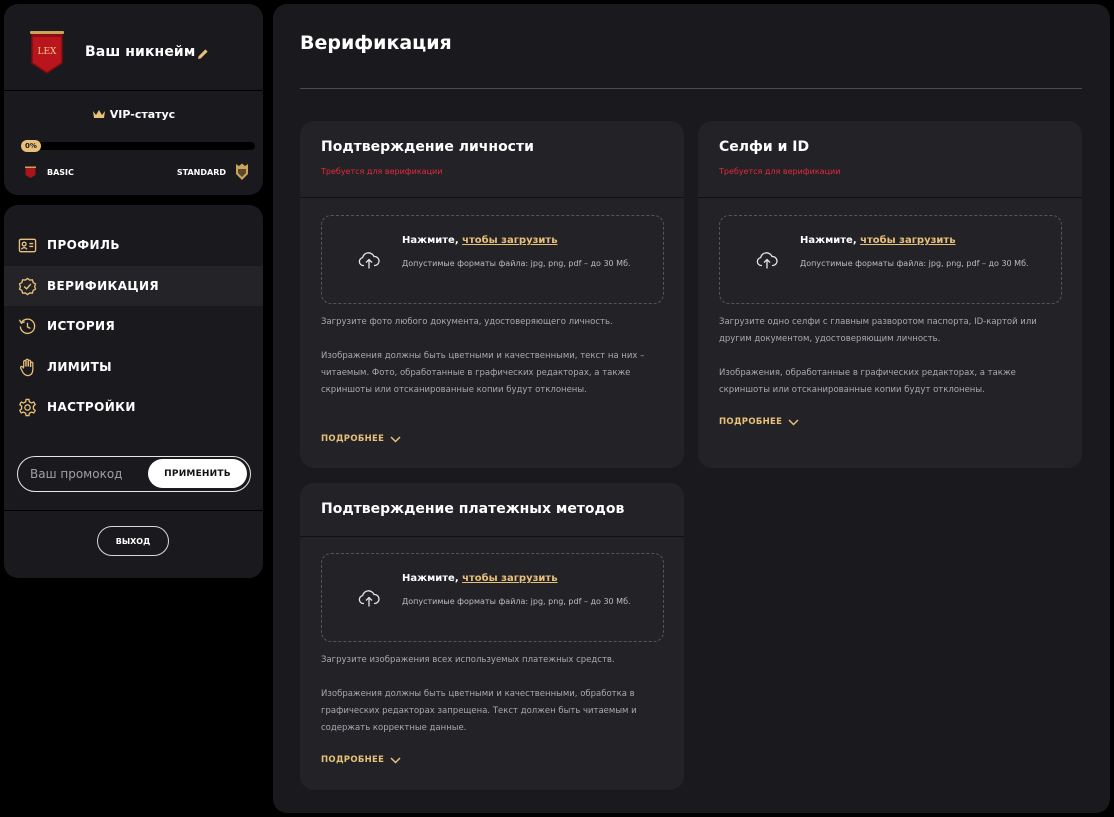 The image size is (1114, 817). Describe the element at coordinates (30, 172) in the screenshot. I see `basic-tier-icon` at that location.